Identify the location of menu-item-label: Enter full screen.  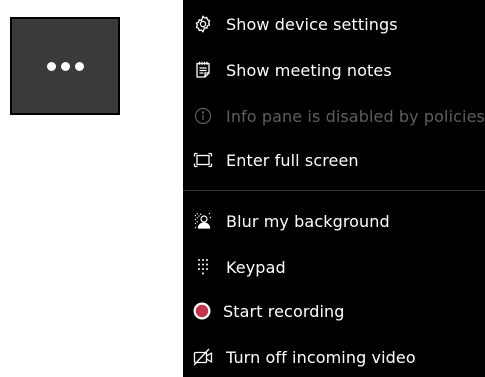
(292, 160).